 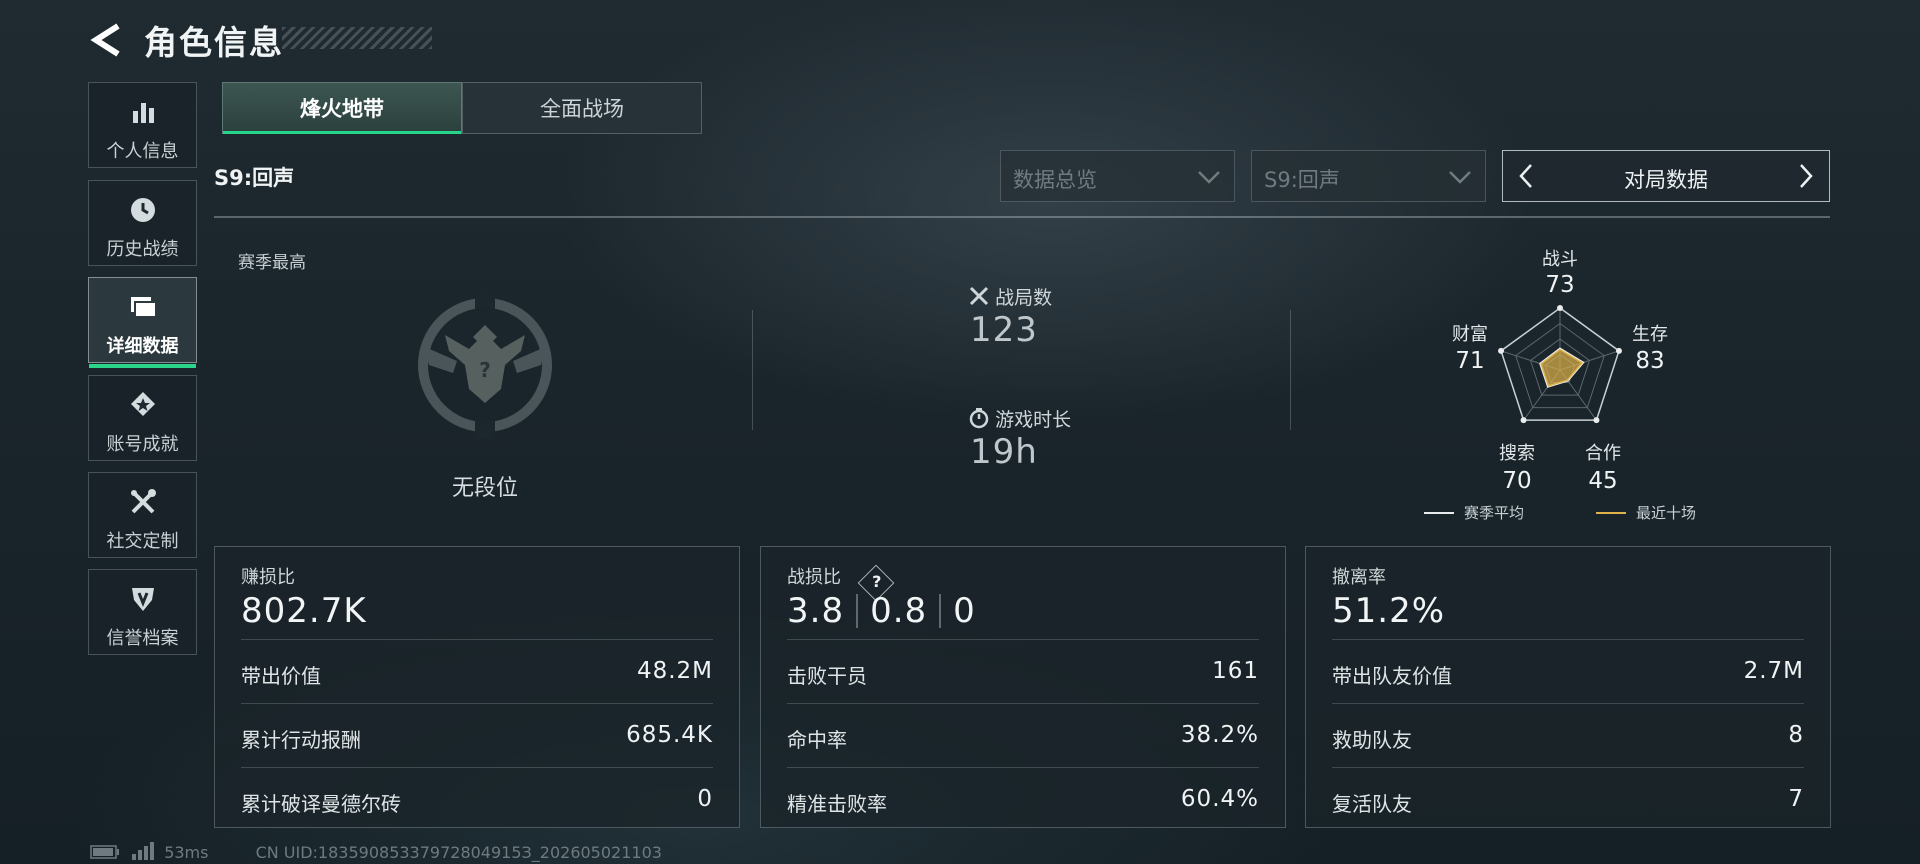 I want to click on rank-value: 无段位, so click(x=484, y=488).